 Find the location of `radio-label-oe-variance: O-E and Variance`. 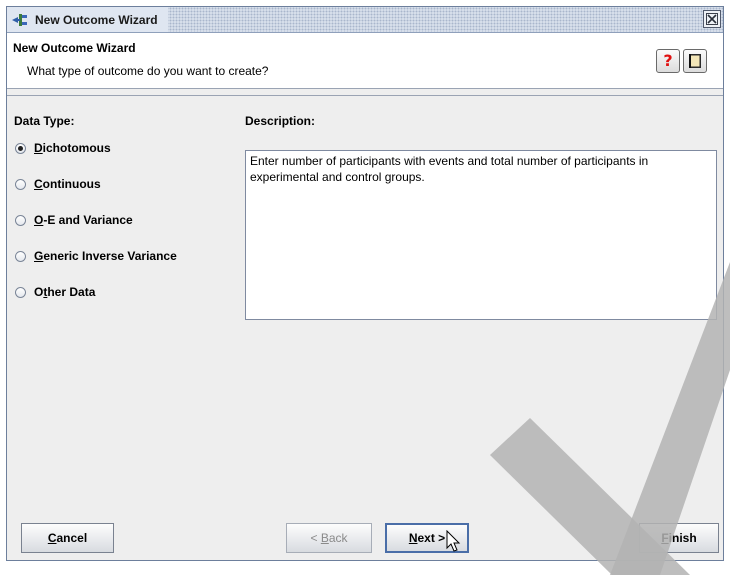

radio-label-oe-variance: O-E and Variance is located at coordinates (83, 220).